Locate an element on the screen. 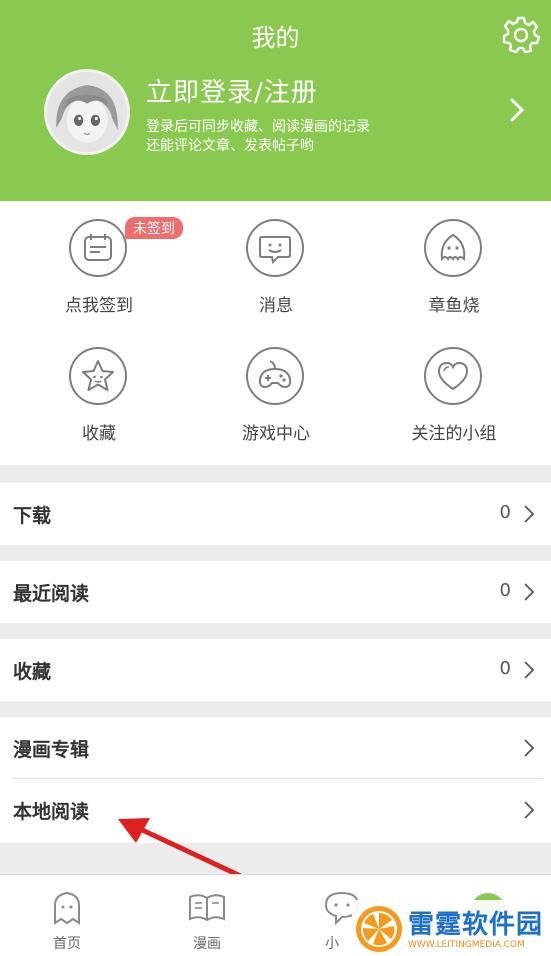  row-label-albums: 漫画专辑 is located at coordinates (51, 750).